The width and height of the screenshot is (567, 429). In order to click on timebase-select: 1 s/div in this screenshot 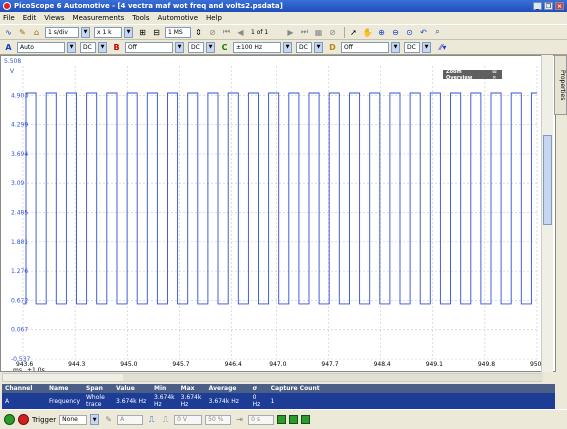, I will do `click(62, 32)`.